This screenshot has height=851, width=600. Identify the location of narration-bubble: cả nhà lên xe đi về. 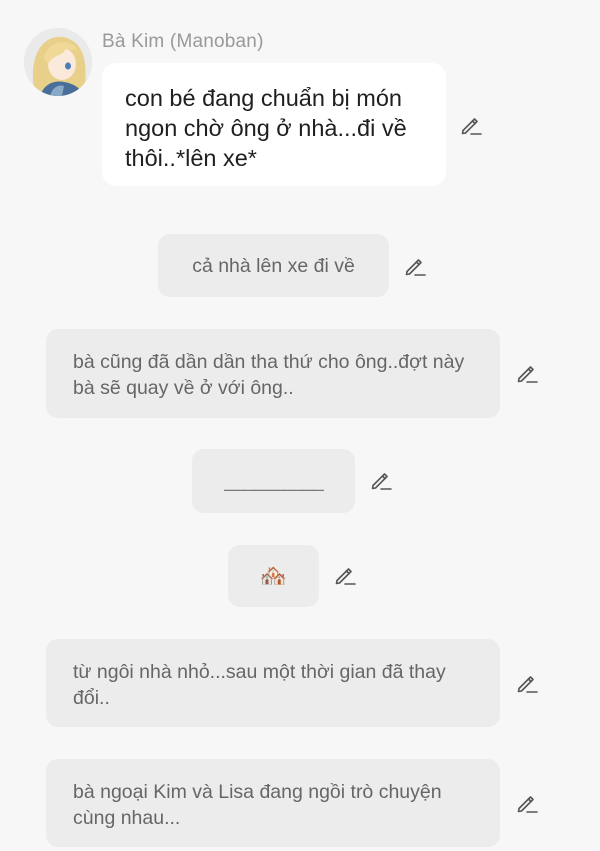
(273, 265).